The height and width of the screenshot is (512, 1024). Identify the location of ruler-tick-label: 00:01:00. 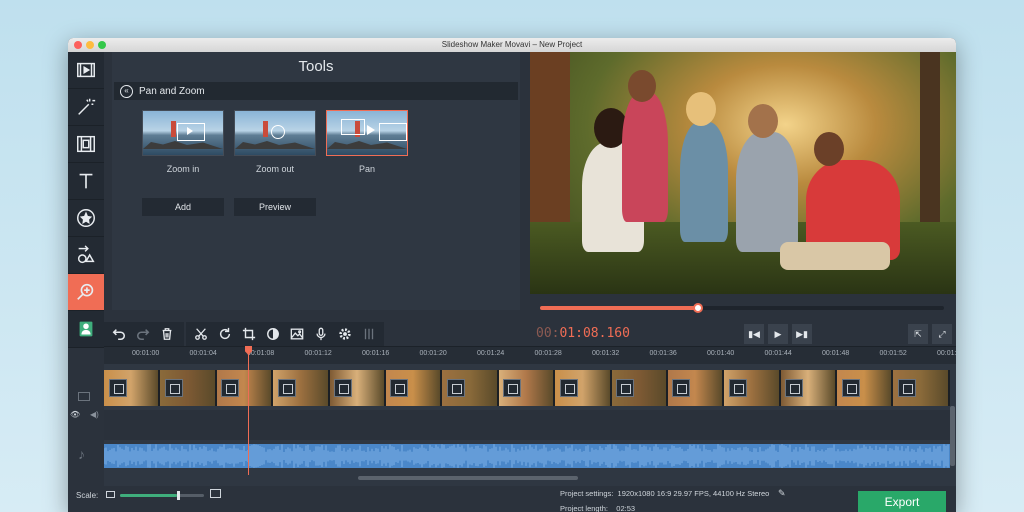
(146, 353).